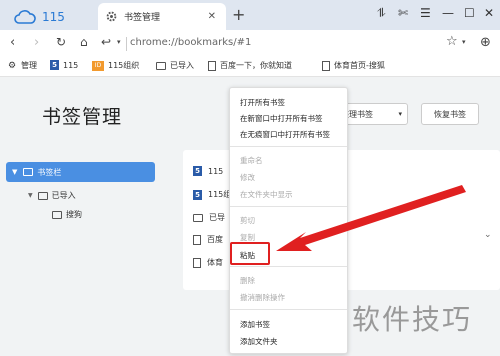 The image size is (500, 356). Describe the element at coordinates (412, 319) in the screenshot. I see `watermark: 软件技巧` at that location.